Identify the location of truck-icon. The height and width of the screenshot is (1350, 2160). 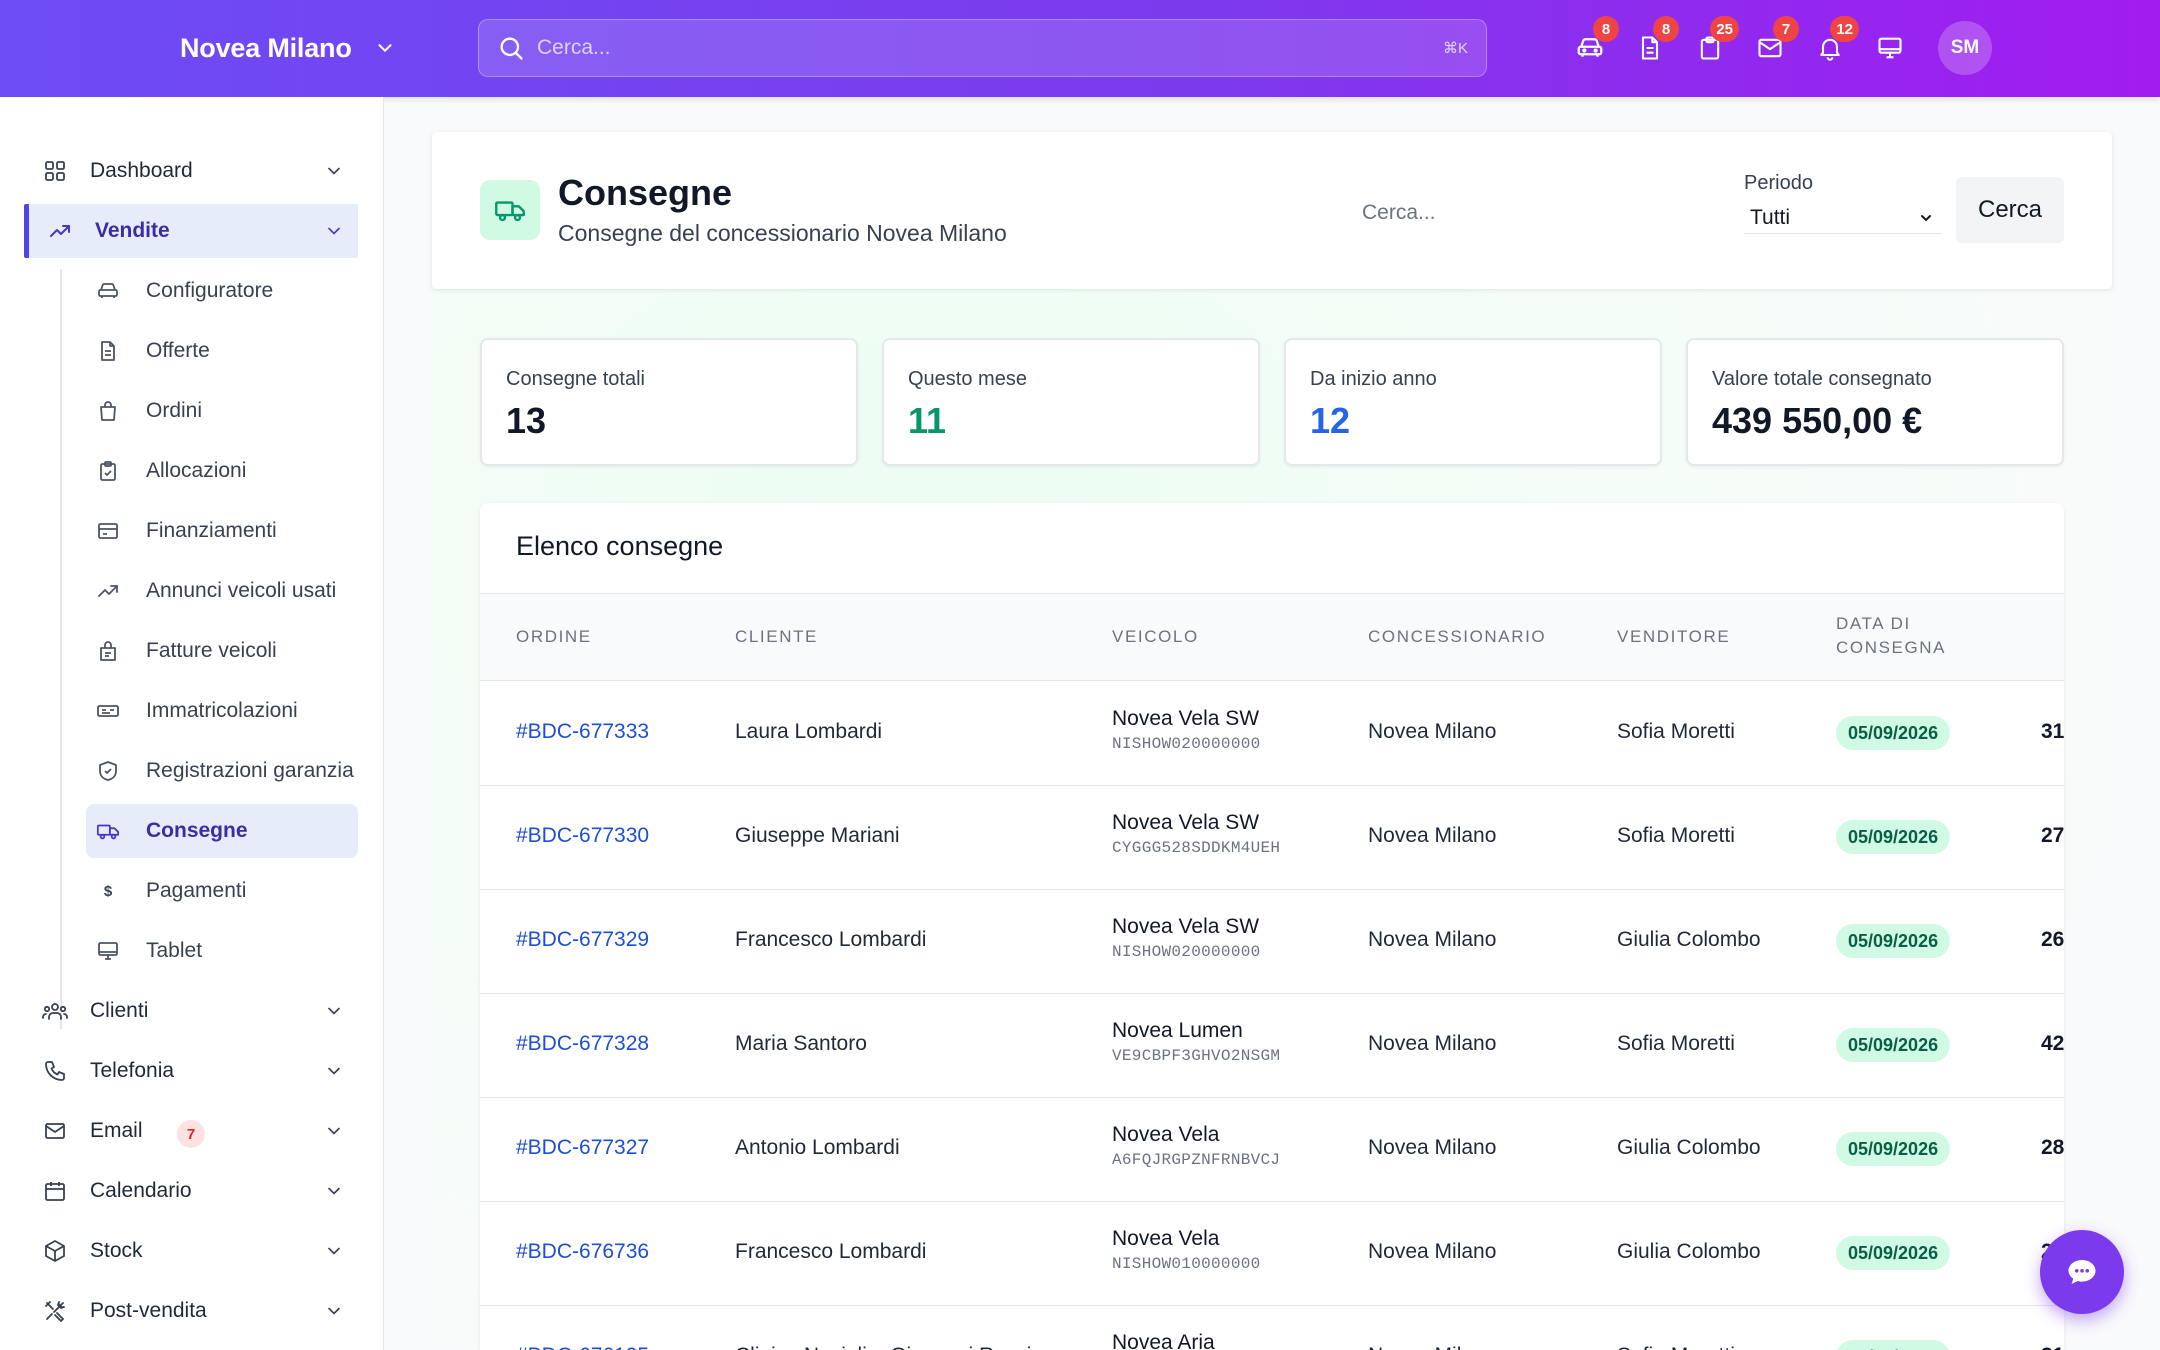
(510, 210).